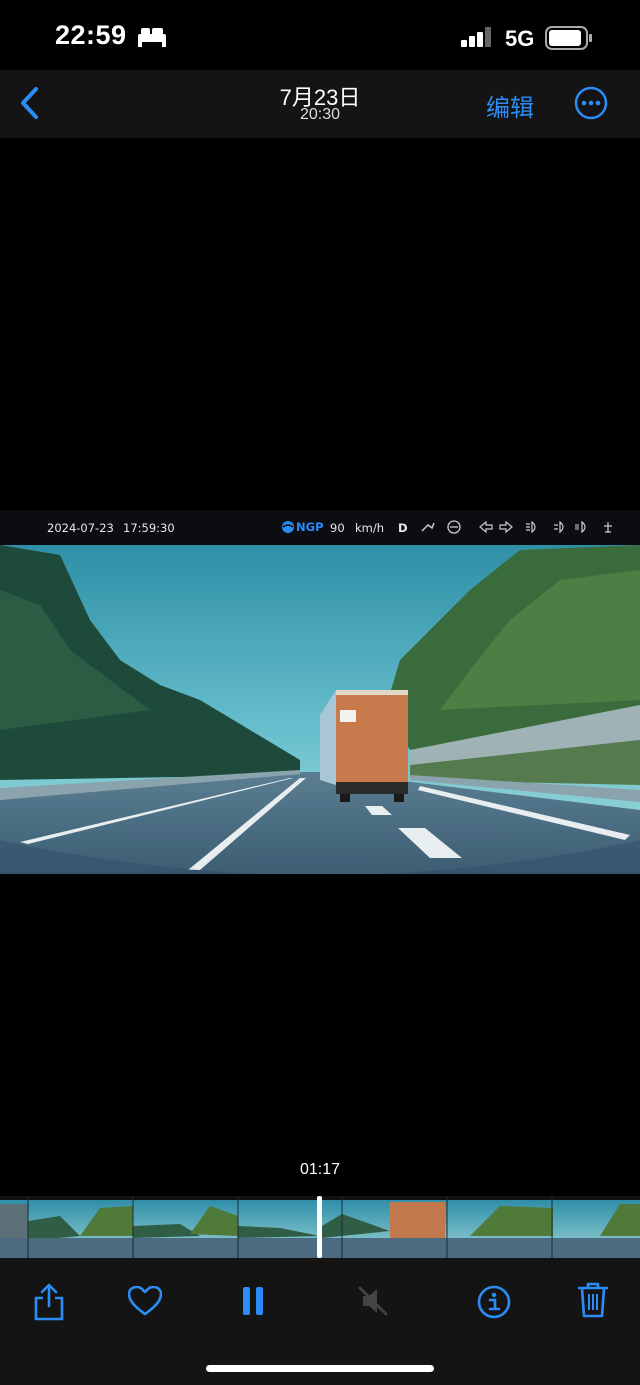 The height and width of the screenshot is (1385, 640). I want to click on pause-icon, so click(253, 1301).